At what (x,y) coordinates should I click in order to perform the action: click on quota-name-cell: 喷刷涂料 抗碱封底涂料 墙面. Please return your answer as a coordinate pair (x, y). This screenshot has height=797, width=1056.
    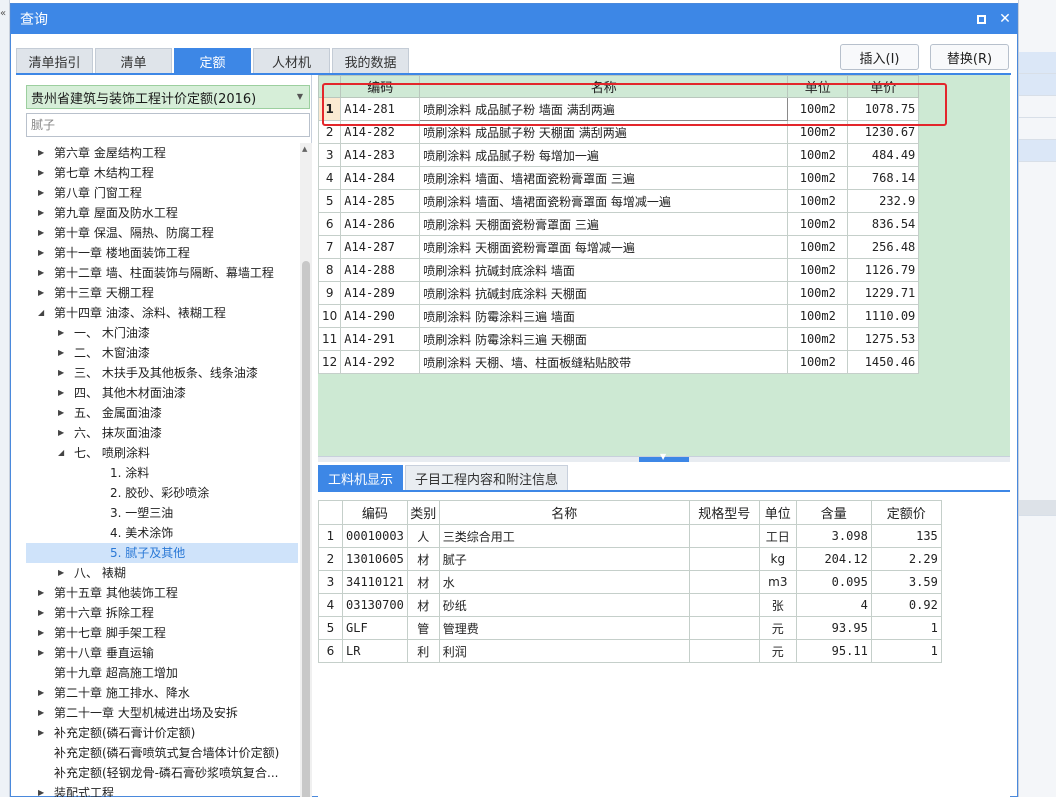
    Looking at the image, I should click on (604, 270).